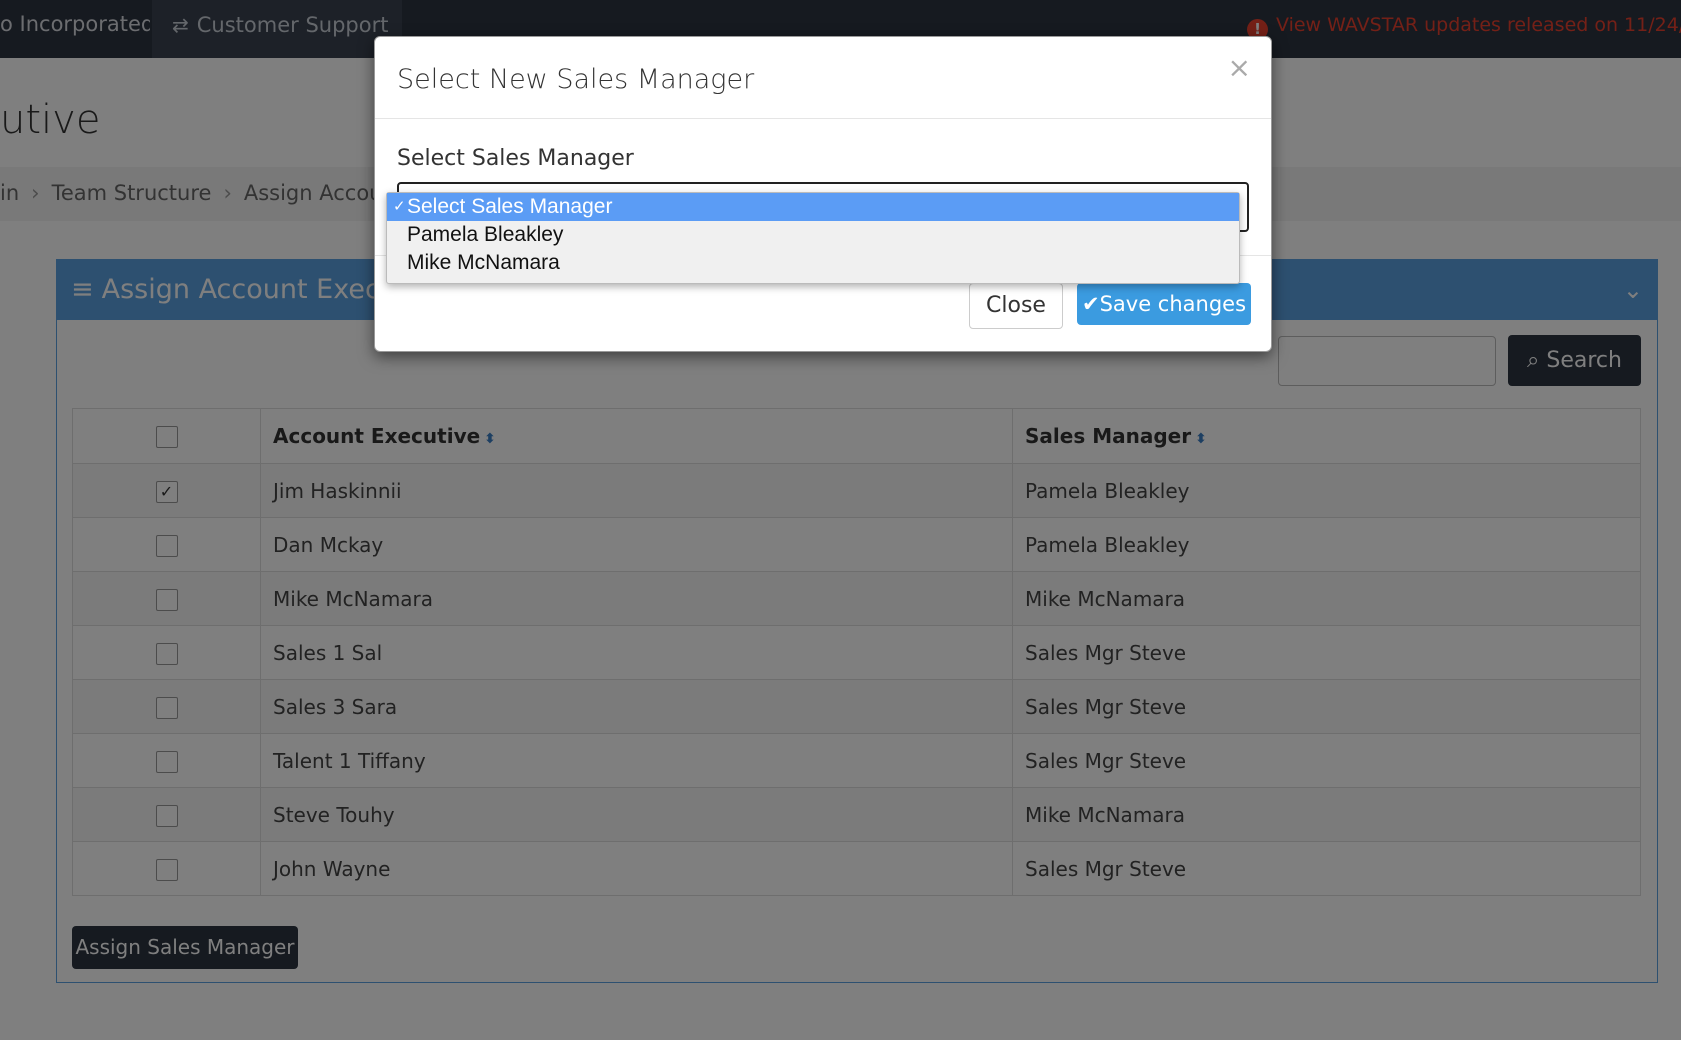 This screenshot has width=1681, height=1040. I want to click on sales-manager-field-label: Select Sales Manager, so click(515, 158).